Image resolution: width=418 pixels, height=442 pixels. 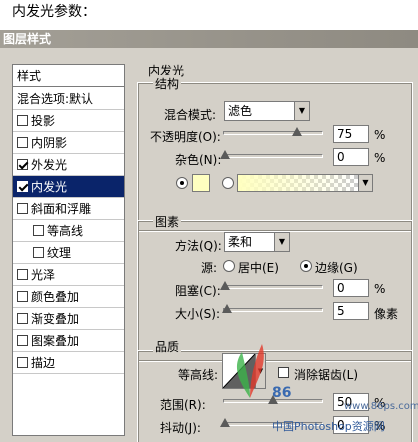 I want to click on watermark-text: 中国Photoshop资源网, so click(x=328, y=426).